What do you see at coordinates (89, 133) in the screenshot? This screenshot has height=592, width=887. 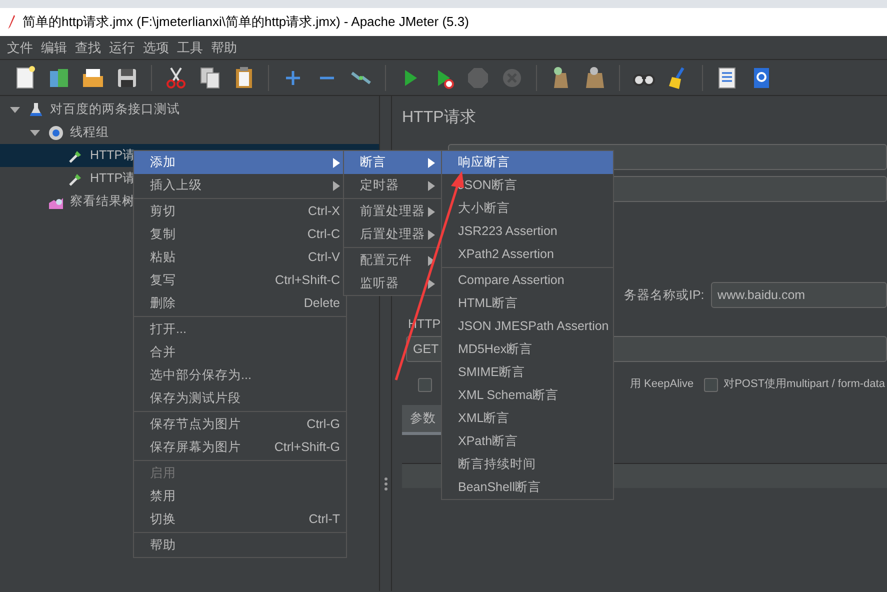 I see `tree-label: 线程组` at bounding box center [89, 133].